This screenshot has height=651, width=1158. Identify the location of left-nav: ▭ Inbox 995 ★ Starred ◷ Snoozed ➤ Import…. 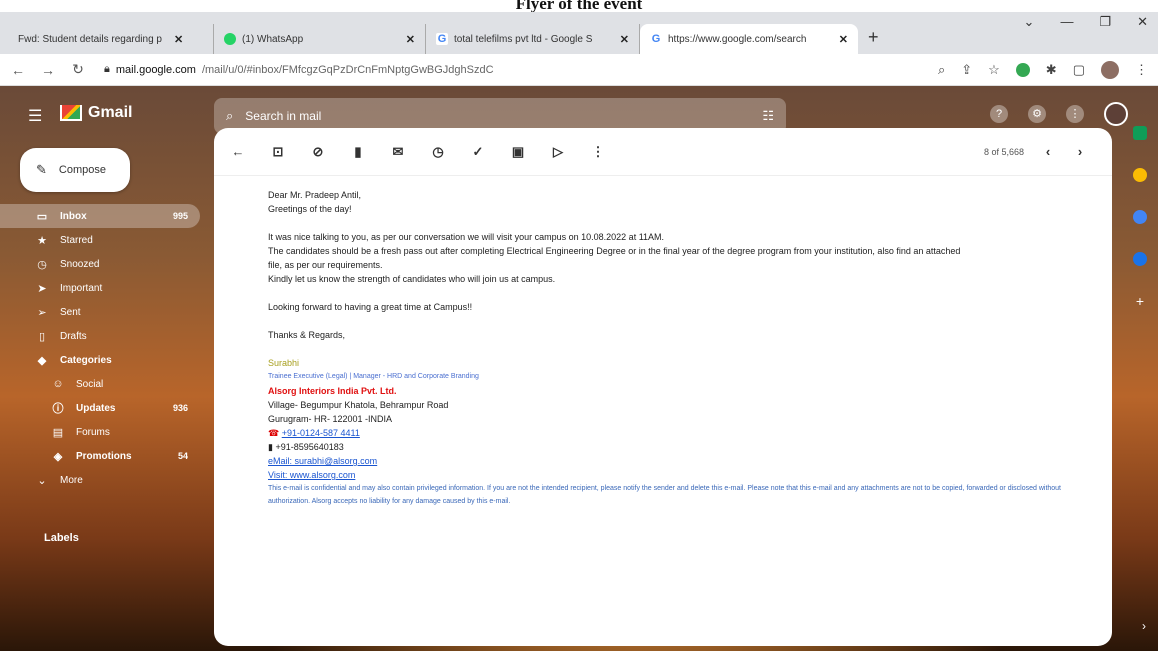
(100, 348).